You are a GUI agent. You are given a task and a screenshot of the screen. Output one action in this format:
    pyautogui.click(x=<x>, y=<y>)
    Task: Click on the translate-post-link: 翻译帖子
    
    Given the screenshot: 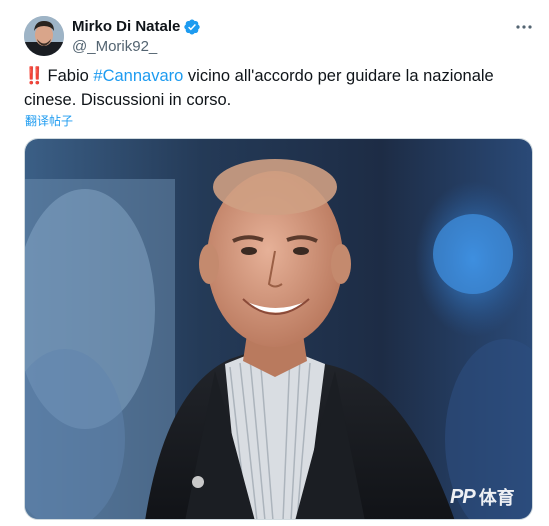 What is the action you would take?
    pyautogui.click(x=49, y=121)
    